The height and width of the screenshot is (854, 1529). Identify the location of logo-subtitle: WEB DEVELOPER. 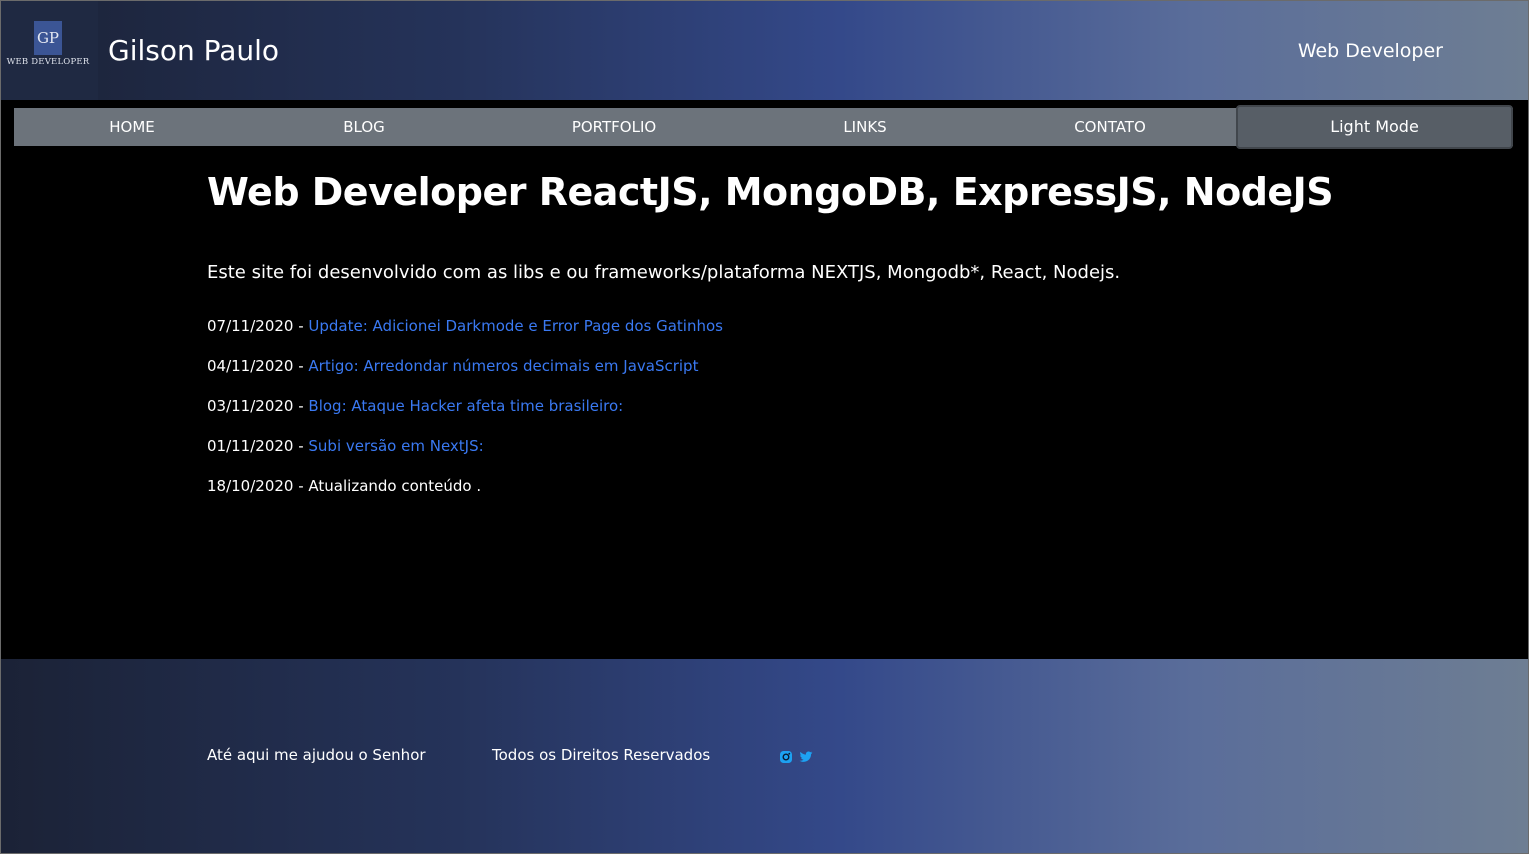
(48, 62).